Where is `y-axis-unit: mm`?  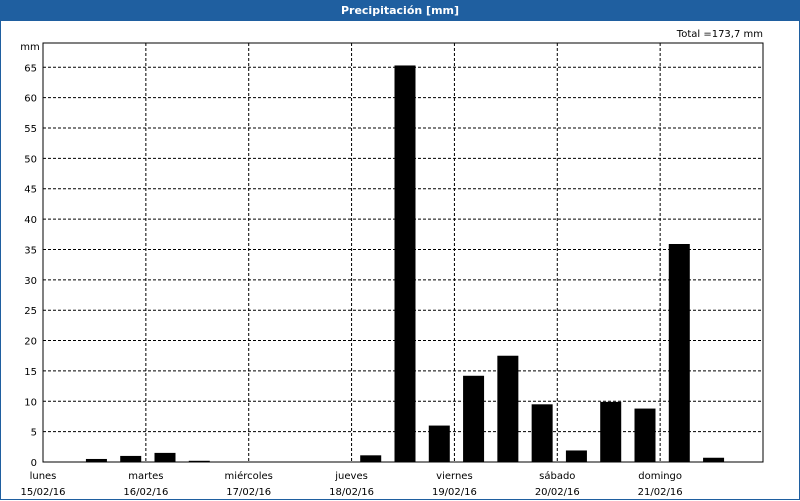
y-axis-unit: mm is located at coordinates (29, 47).